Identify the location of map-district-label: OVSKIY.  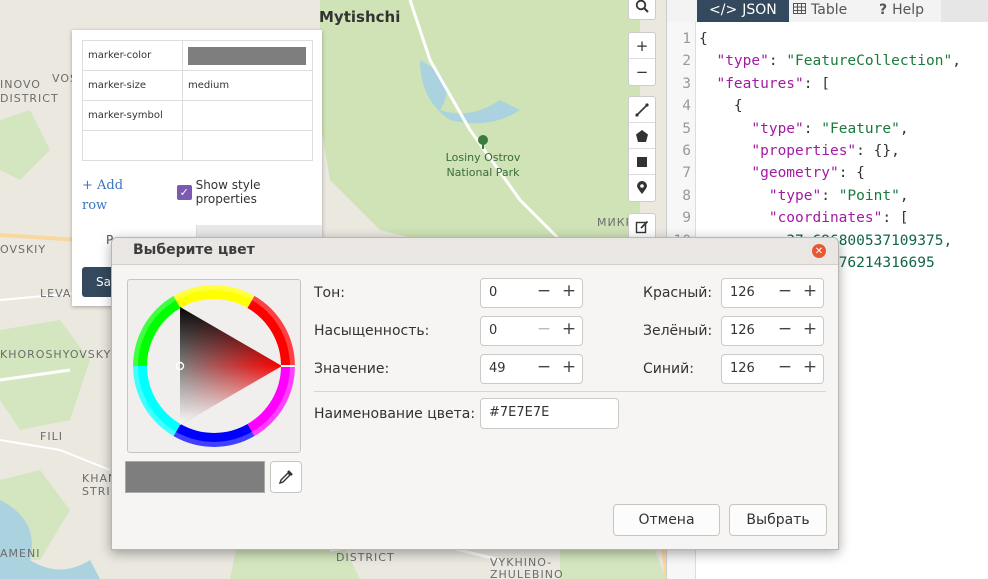
(23, 249).